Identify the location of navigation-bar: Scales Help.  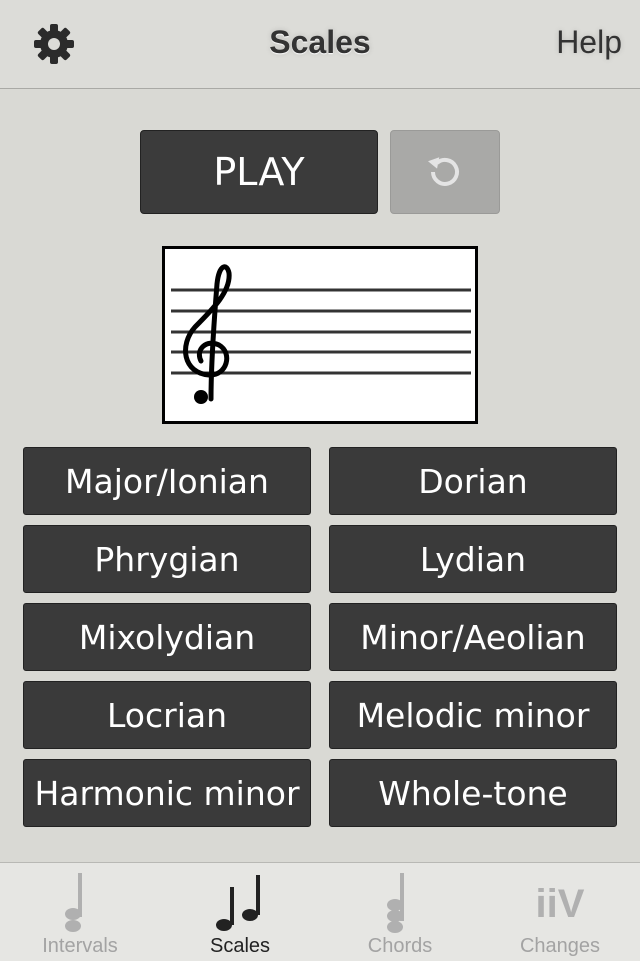
(320, 44).